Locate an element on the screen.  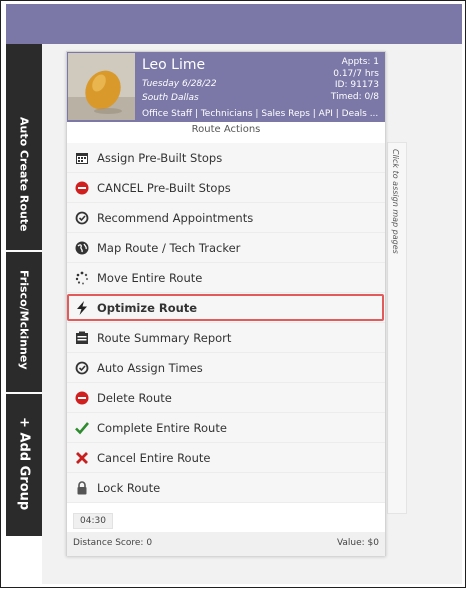
menu-item-route-summary-report: Route Summary Report is located at coordinates (226, 338).